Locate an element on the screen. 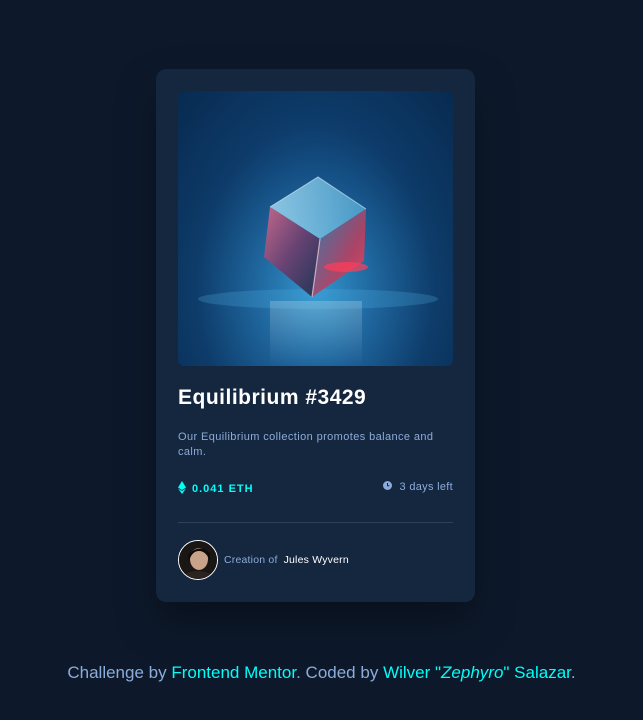  price-info: 0.041 ETH is located at coordinates (216, 489).